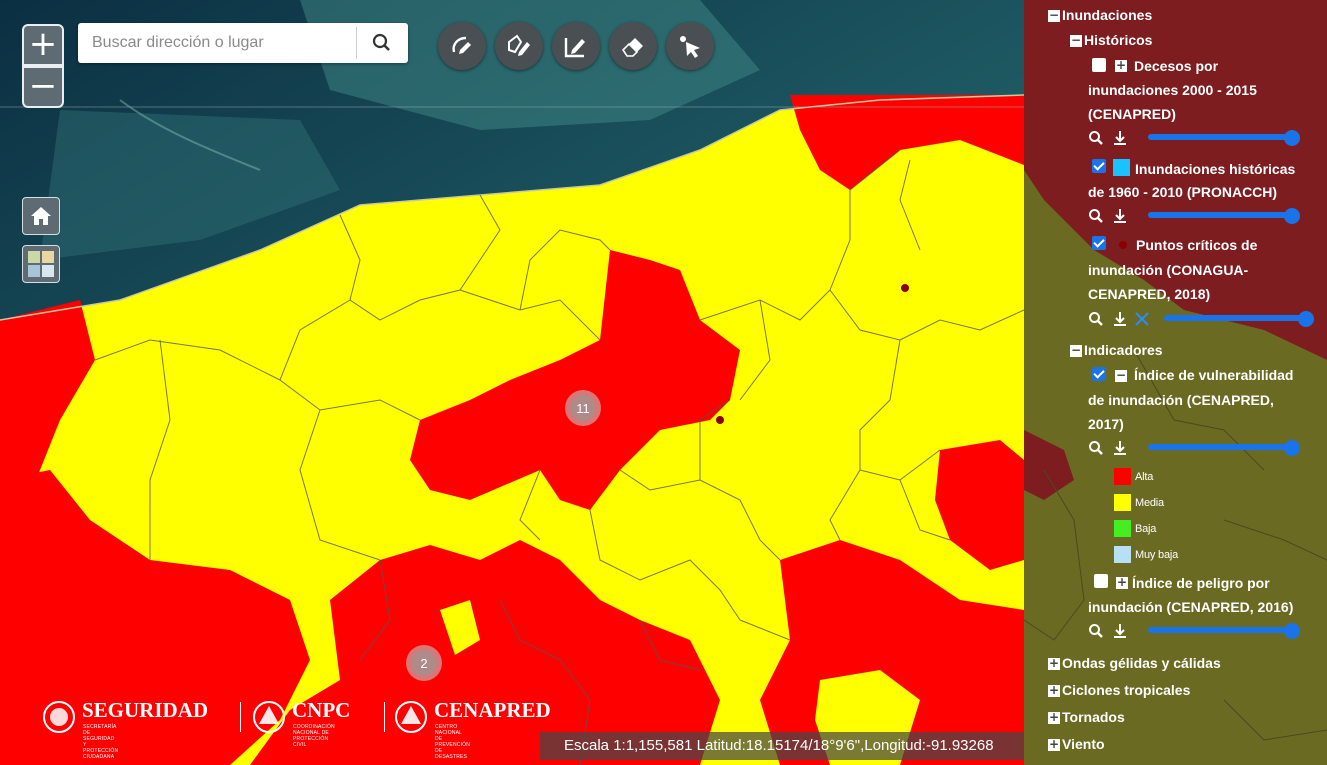 This screenshot has height=765, width=1327. What do you see at coordinates (1107, 15) in the screenshot?
I see `group-inundaciones-label: Inundaciones` at bounding box center [1107, 15].